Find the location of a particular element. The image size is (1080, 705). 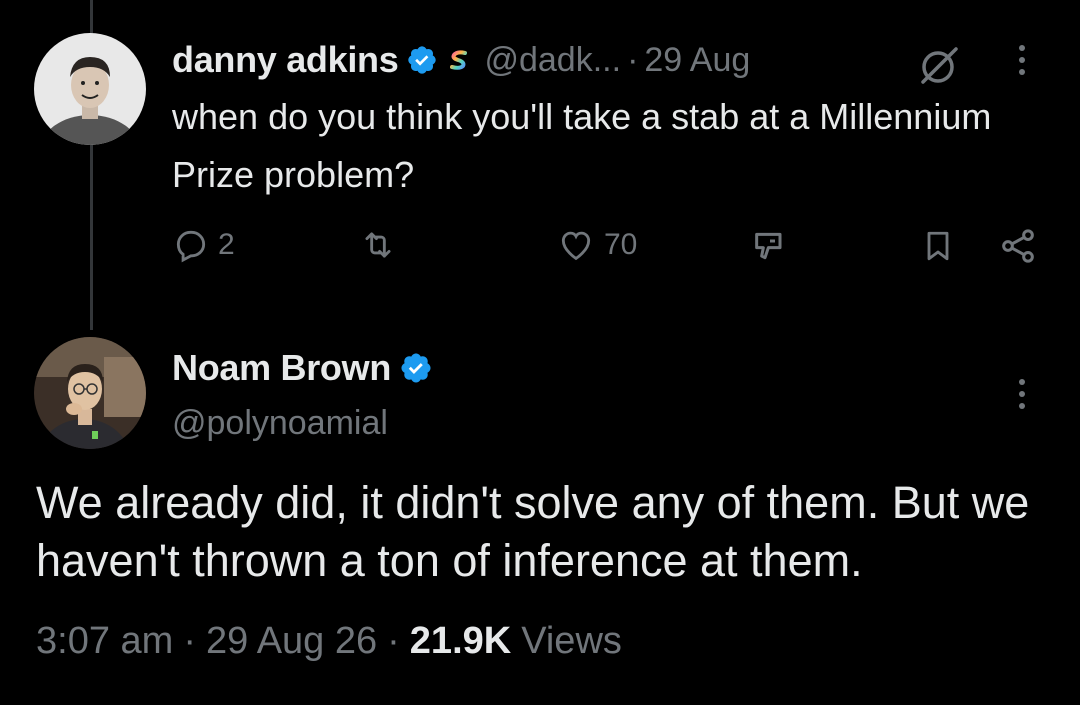

views-count: 21.9K is located at coordinates (460, 641).